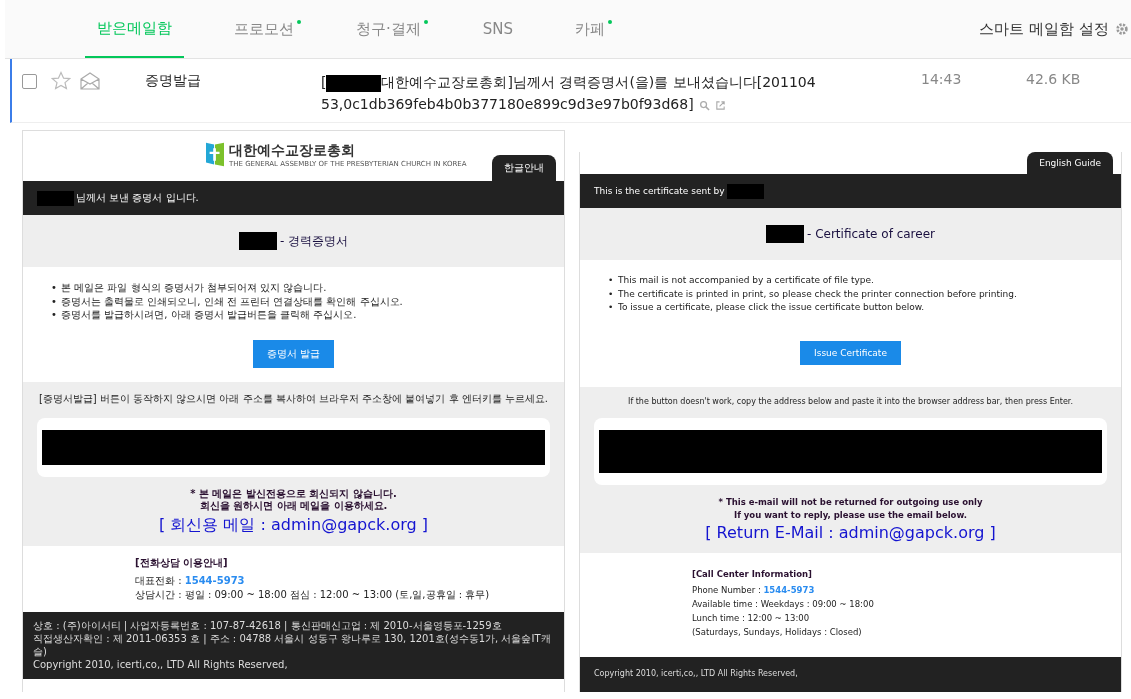 Image resolution: width=1131 pixels, height=699 pixels. What do you see at coordinates (313, 594) in the screenshot?
I see `contact-info: 상담시간 : 평일 : 09:00 ~ 18:00 점심 : 12:00 ~ 13:00 (토,일,공휴일 : 휴무)` at bounding box center [313, 594].